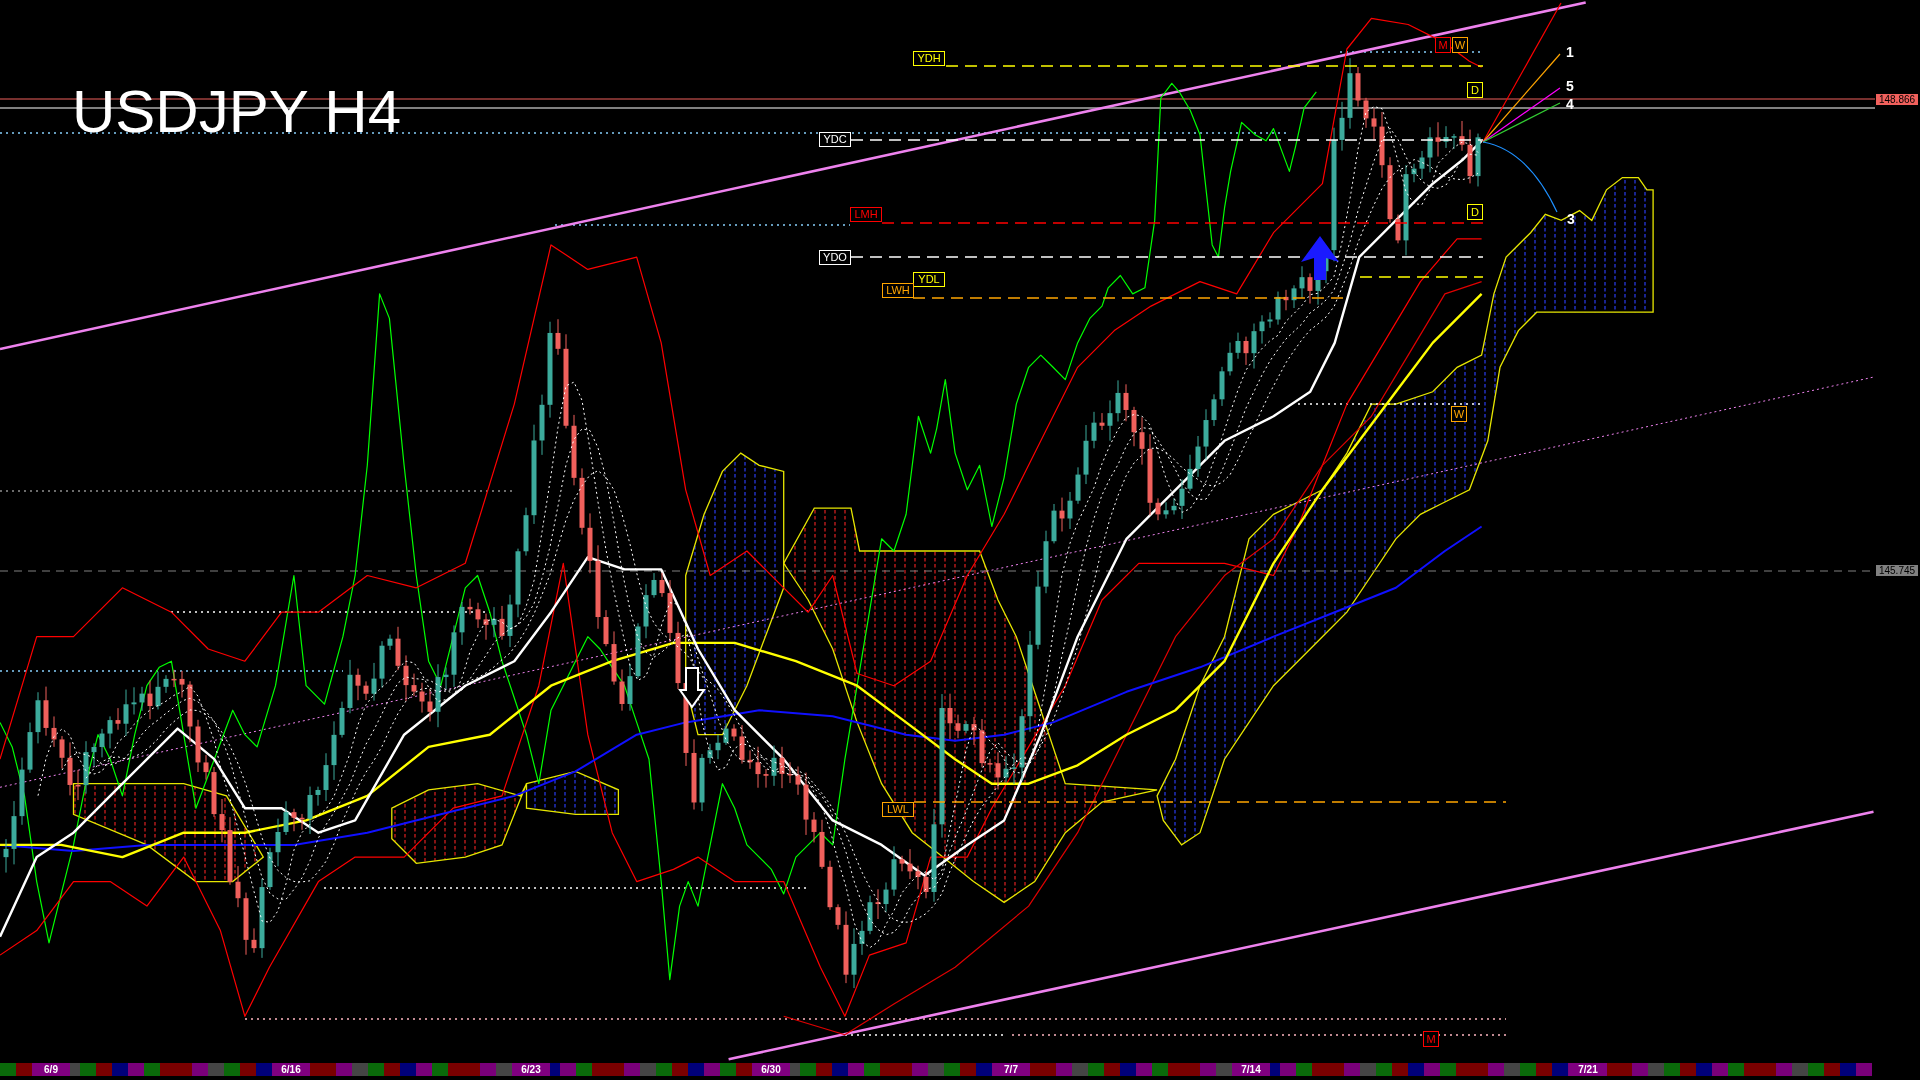 The image size is (1920, 1080). Describe the element at coordinates (929, 279) in the screenshot. I see `level-tag: YDL` at that location.